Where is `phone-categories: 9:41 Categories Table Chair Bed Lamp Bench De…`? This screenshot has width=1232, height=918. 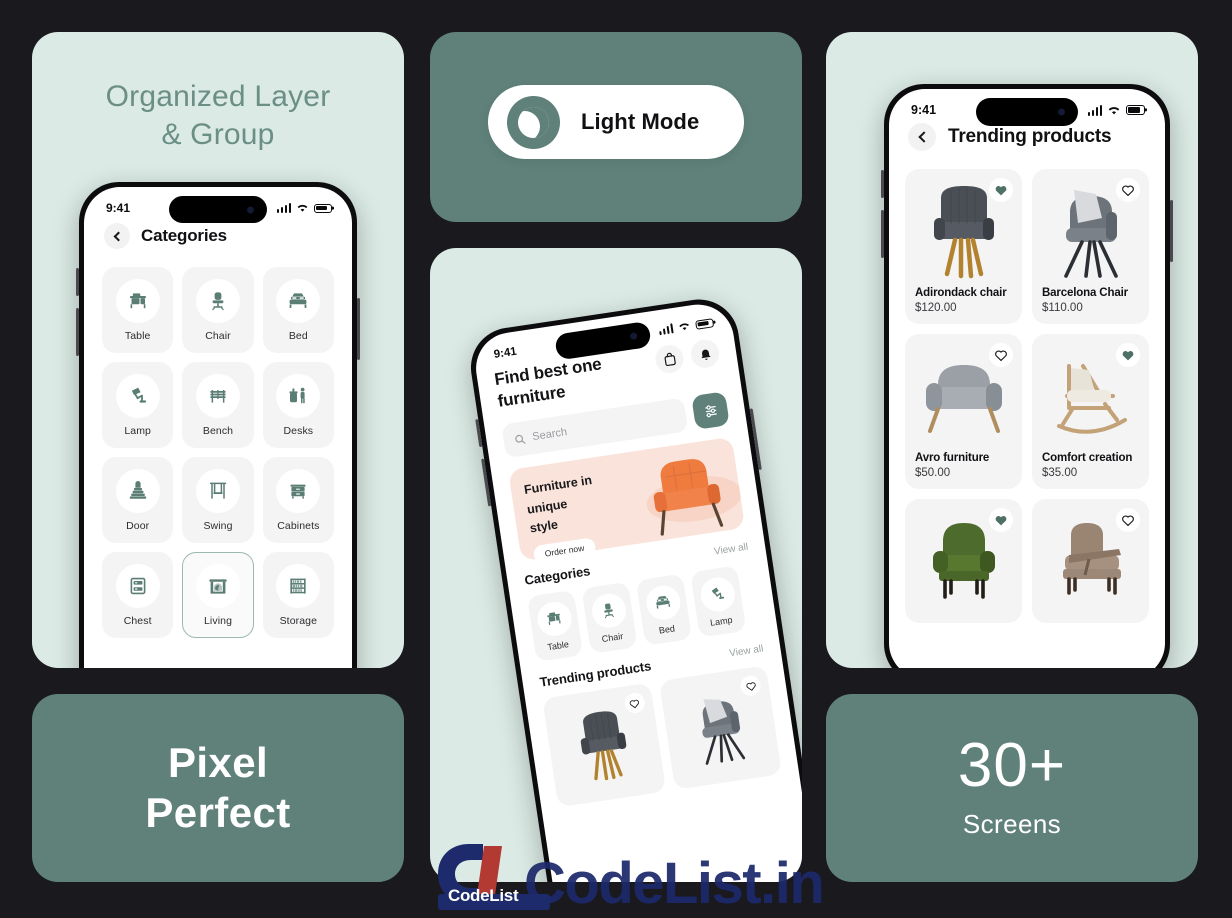
phone-categories: 9:41 Categories Table Chair Bed Lamp Bench De… is located at coordinates (218, 425).